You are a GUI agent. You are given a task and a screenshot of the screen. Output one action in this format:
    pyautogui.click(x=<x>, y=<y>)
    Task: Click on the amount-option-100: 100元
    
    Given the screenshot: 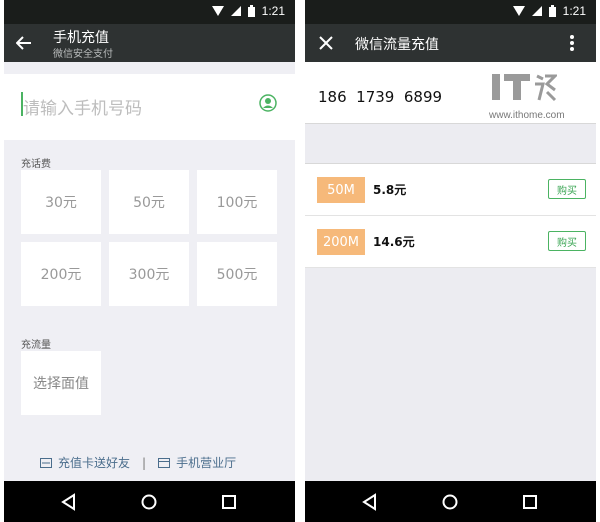 What is the action you would take?
    pyautogui.click(x=237, y=202)
    